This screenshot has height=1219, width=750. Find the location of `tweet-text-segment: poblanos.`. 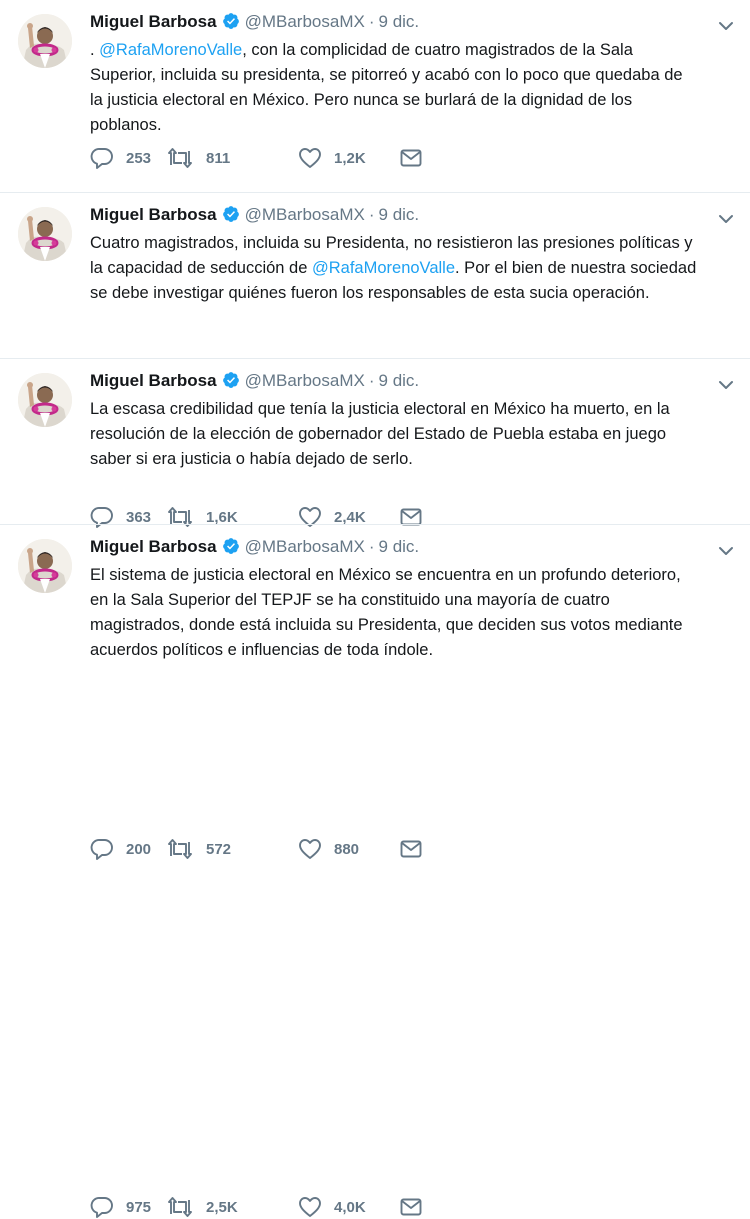

tweet-text-segment: poblanos. is located at coordinates (126, 125).